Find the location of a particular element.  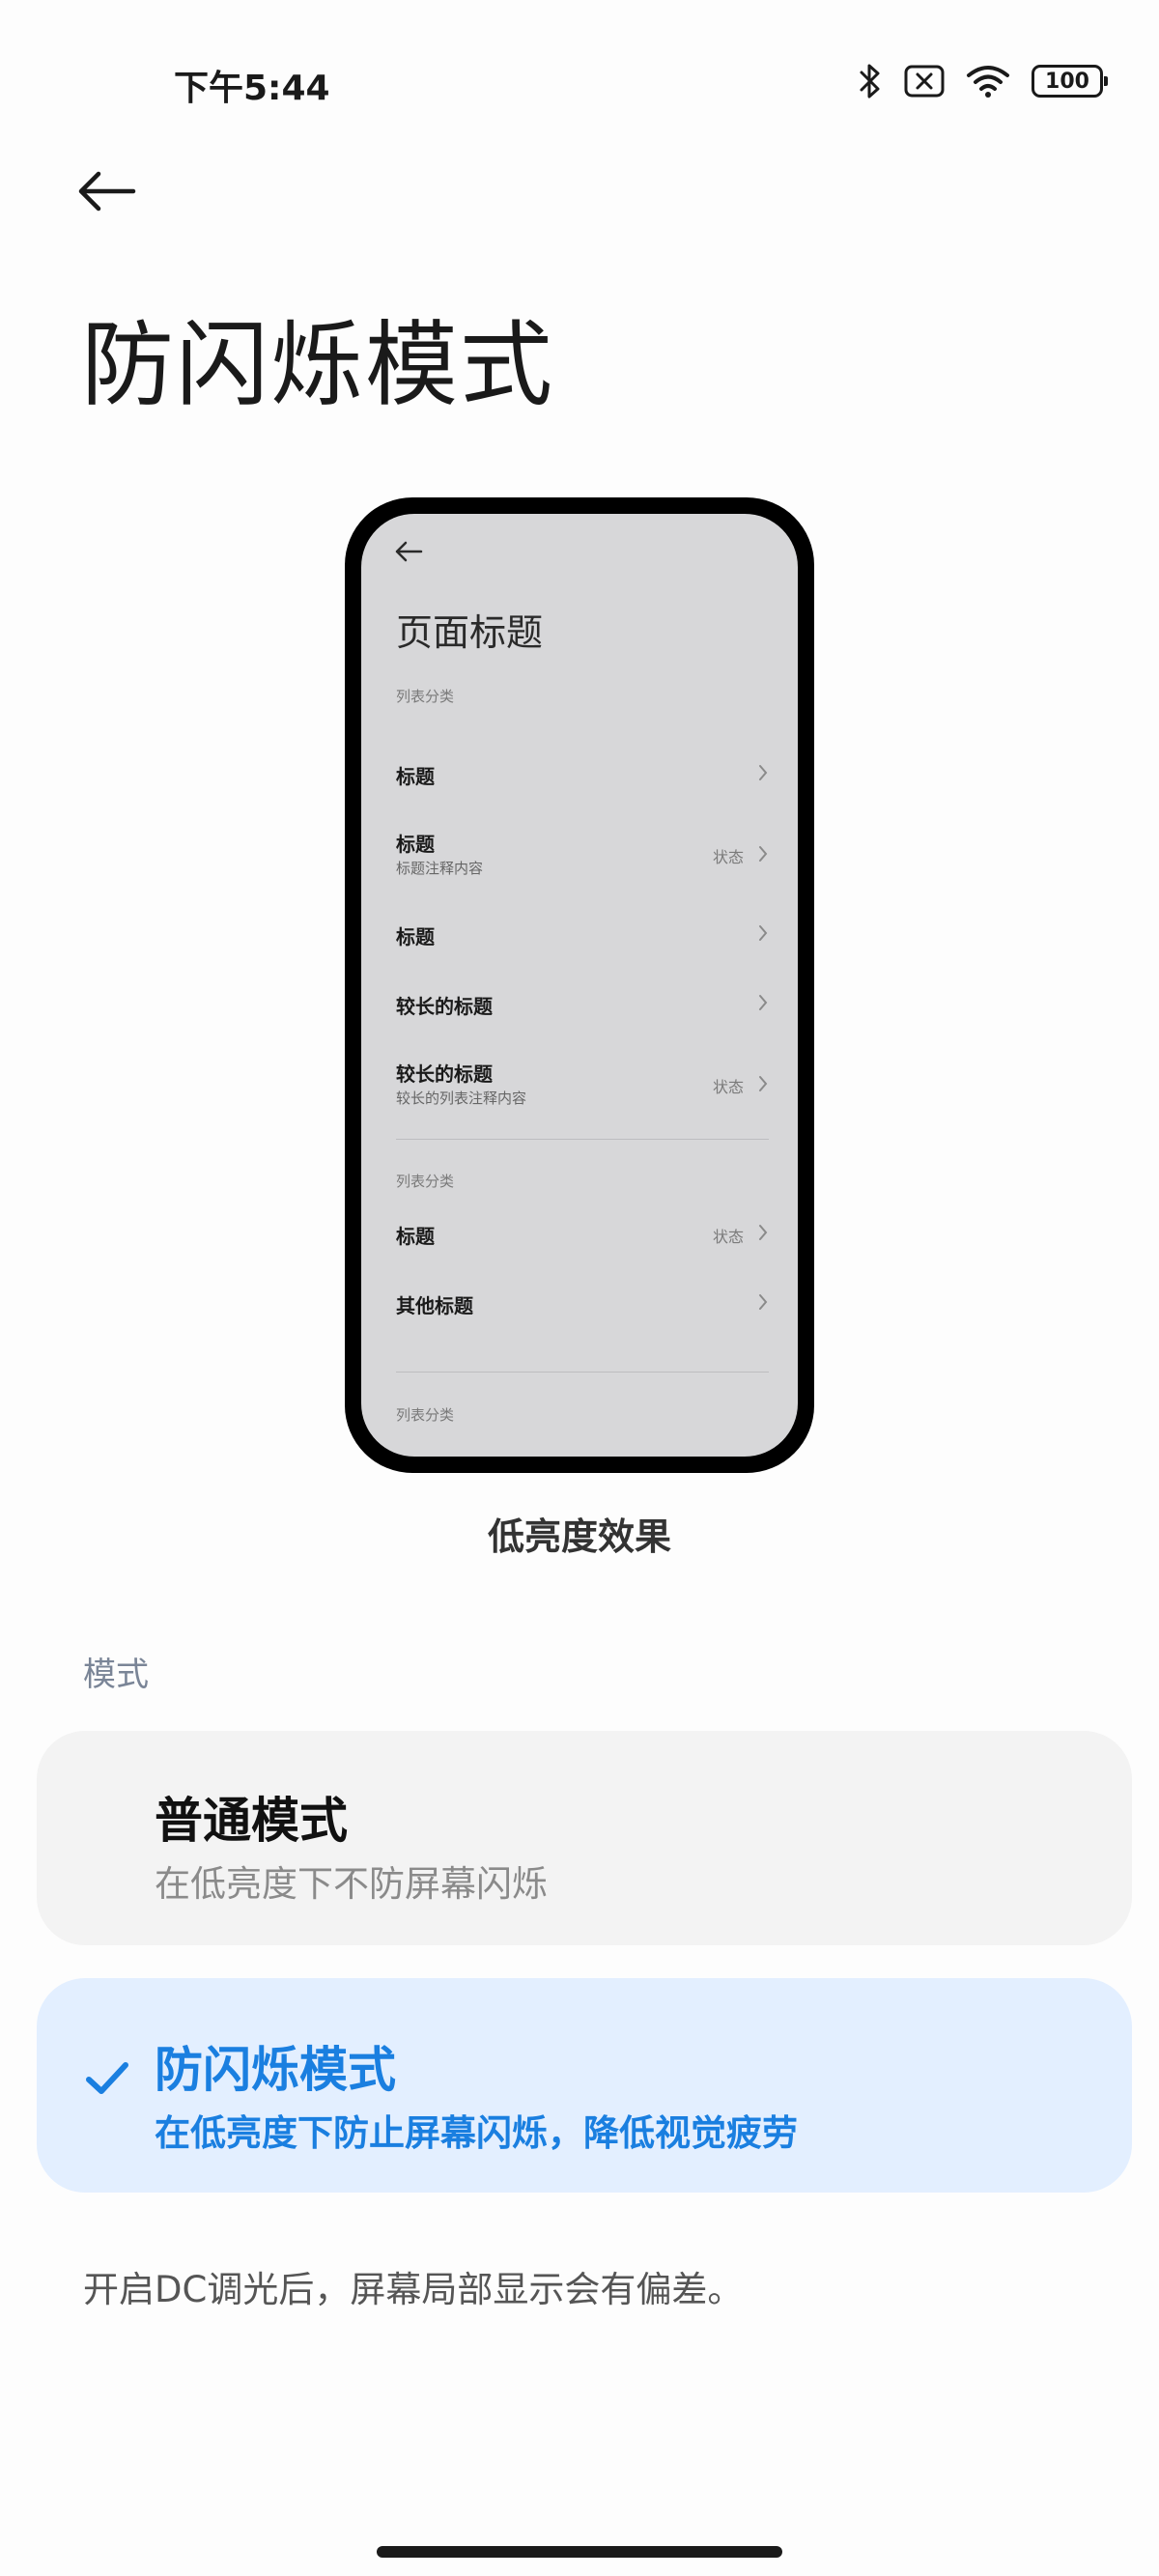

option-subtitle: 在低亮度下不防屏幕闪烁 is located at coordinates (352, 1884).